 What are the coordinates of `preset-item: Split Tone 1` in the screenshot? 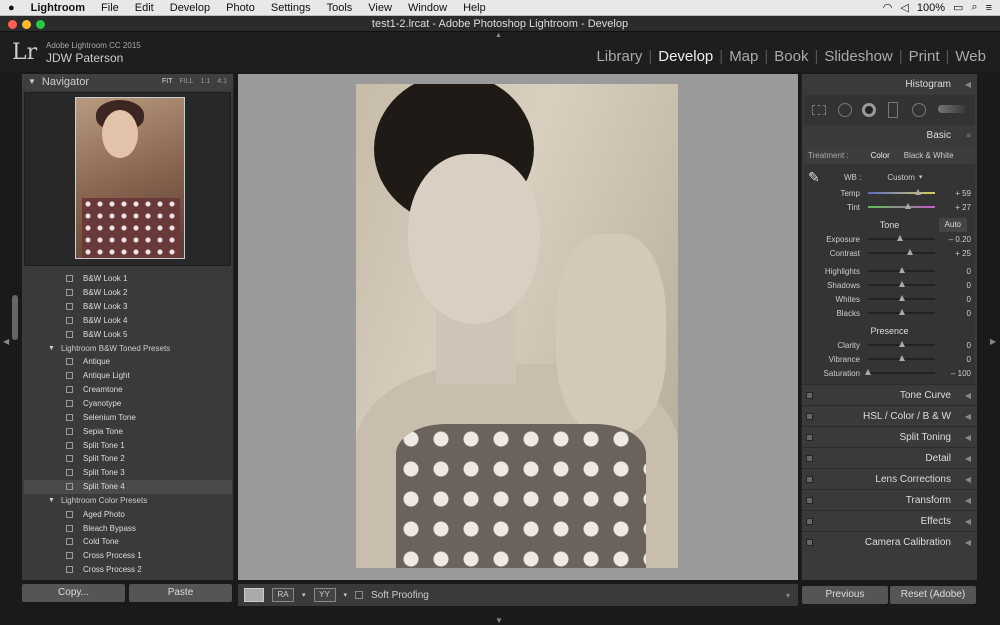 It's located at (128, 445).